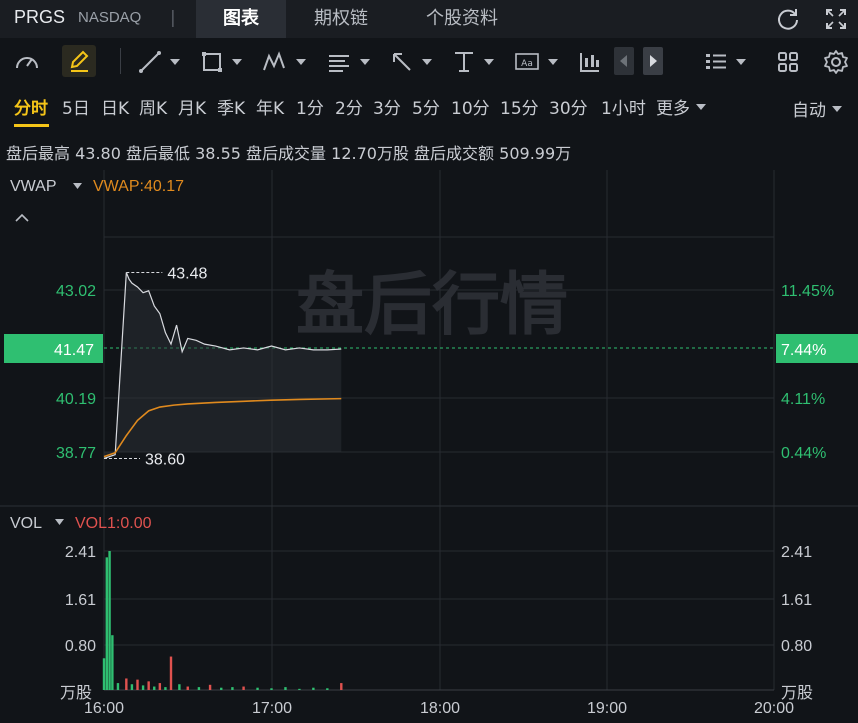 The height and width of the screenshot is (723, 858). What do you see at coordinates (788, 19) in the screenshot?
I see `refresh-icon` at bounding box center [788, 19].